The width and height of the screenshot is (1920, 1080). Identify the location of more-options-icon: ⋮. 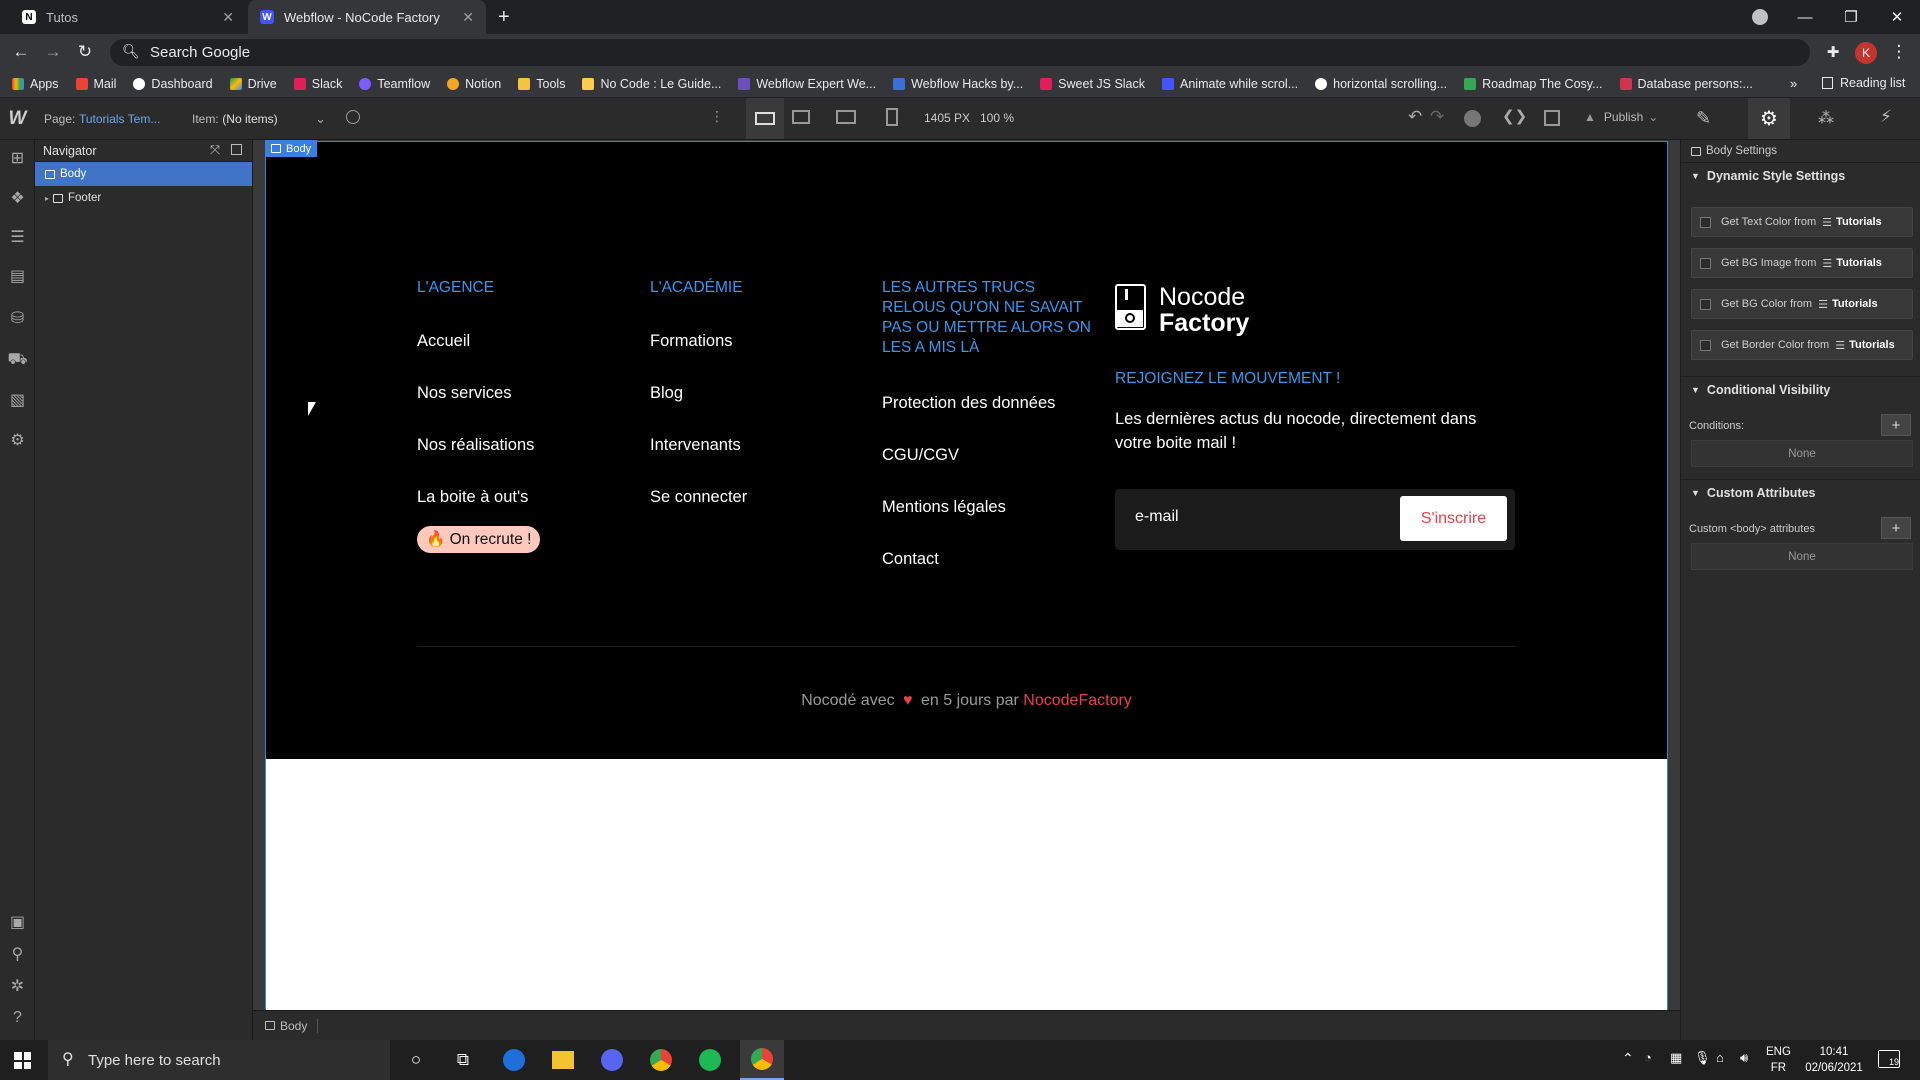
(717, 116).